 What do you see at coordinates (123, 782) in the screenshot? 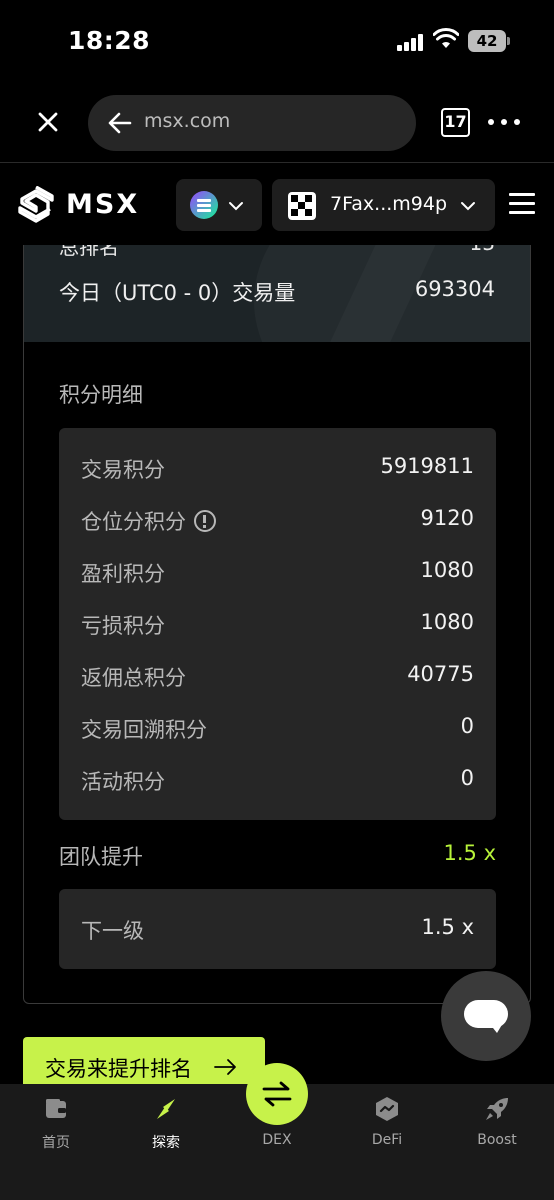
I see `points-label: 活动积分` at bounding box center [123, 782].